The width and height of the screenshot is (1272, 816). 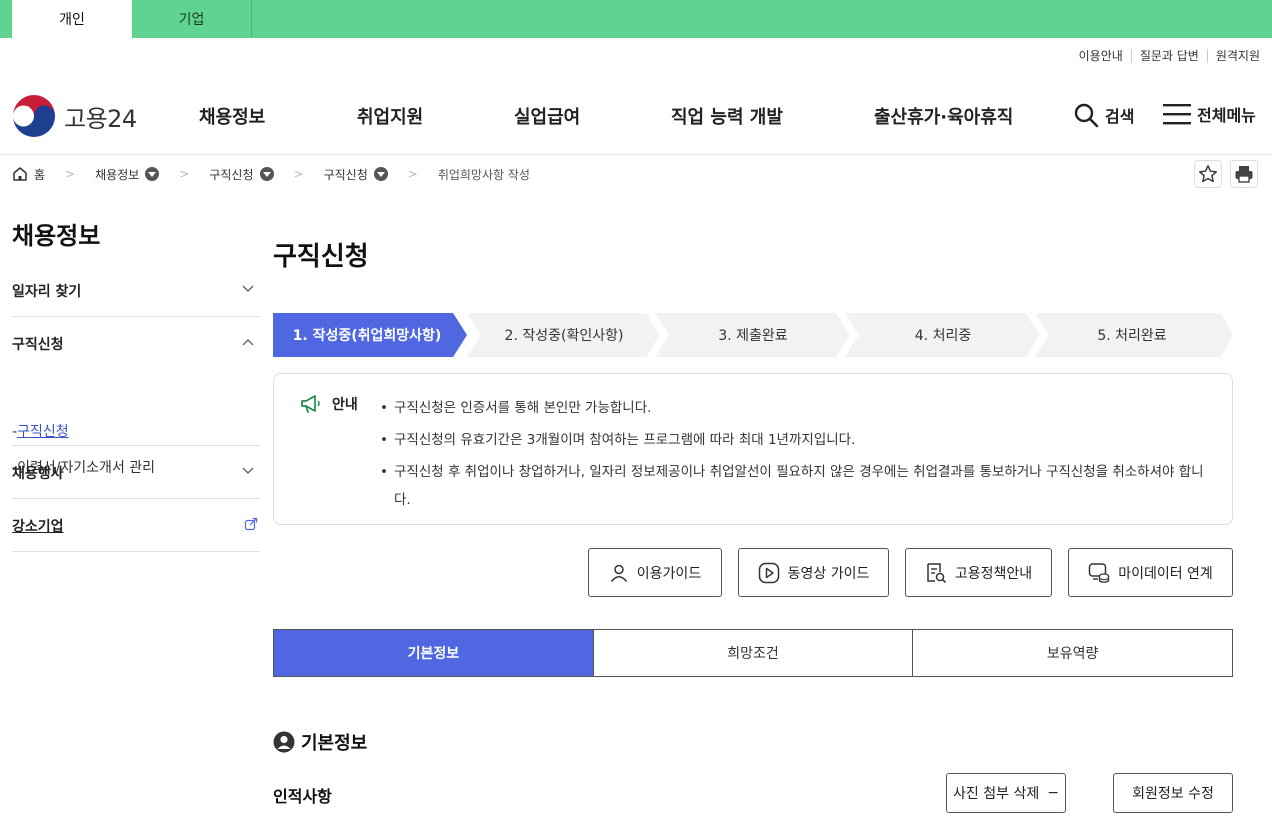 I want to click on tab-personal: 개인, so click(x=72, y=19).